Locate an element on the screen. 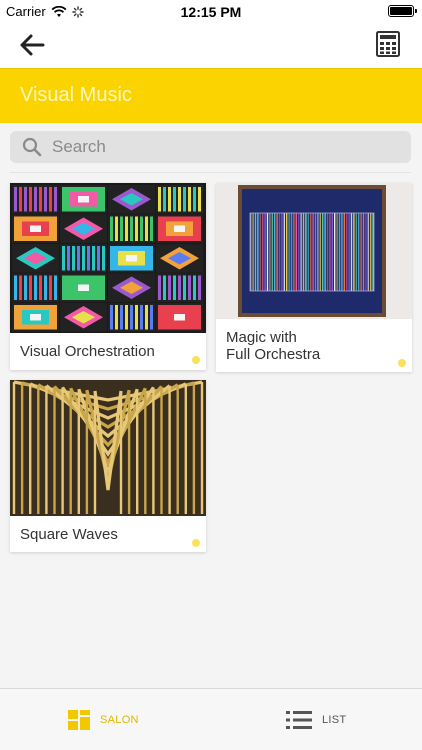 The image size is (422, 750). search-input is located at coordinates (227, 147).